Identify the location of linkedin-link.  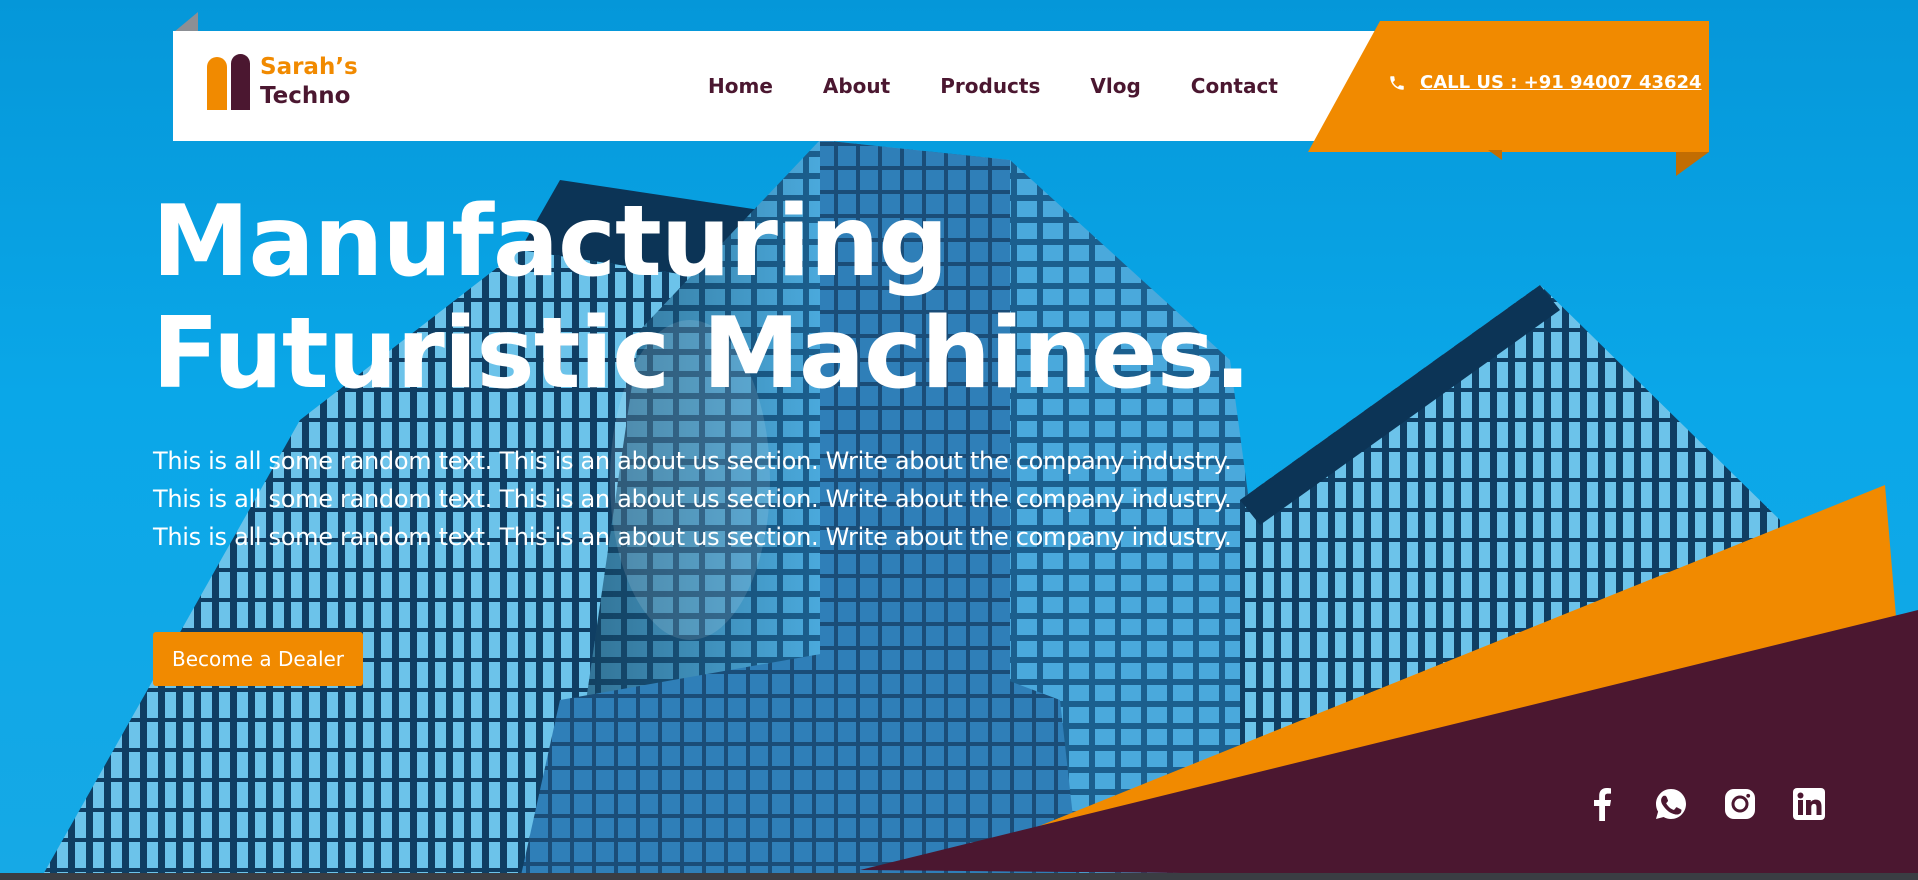
(1809, 804).